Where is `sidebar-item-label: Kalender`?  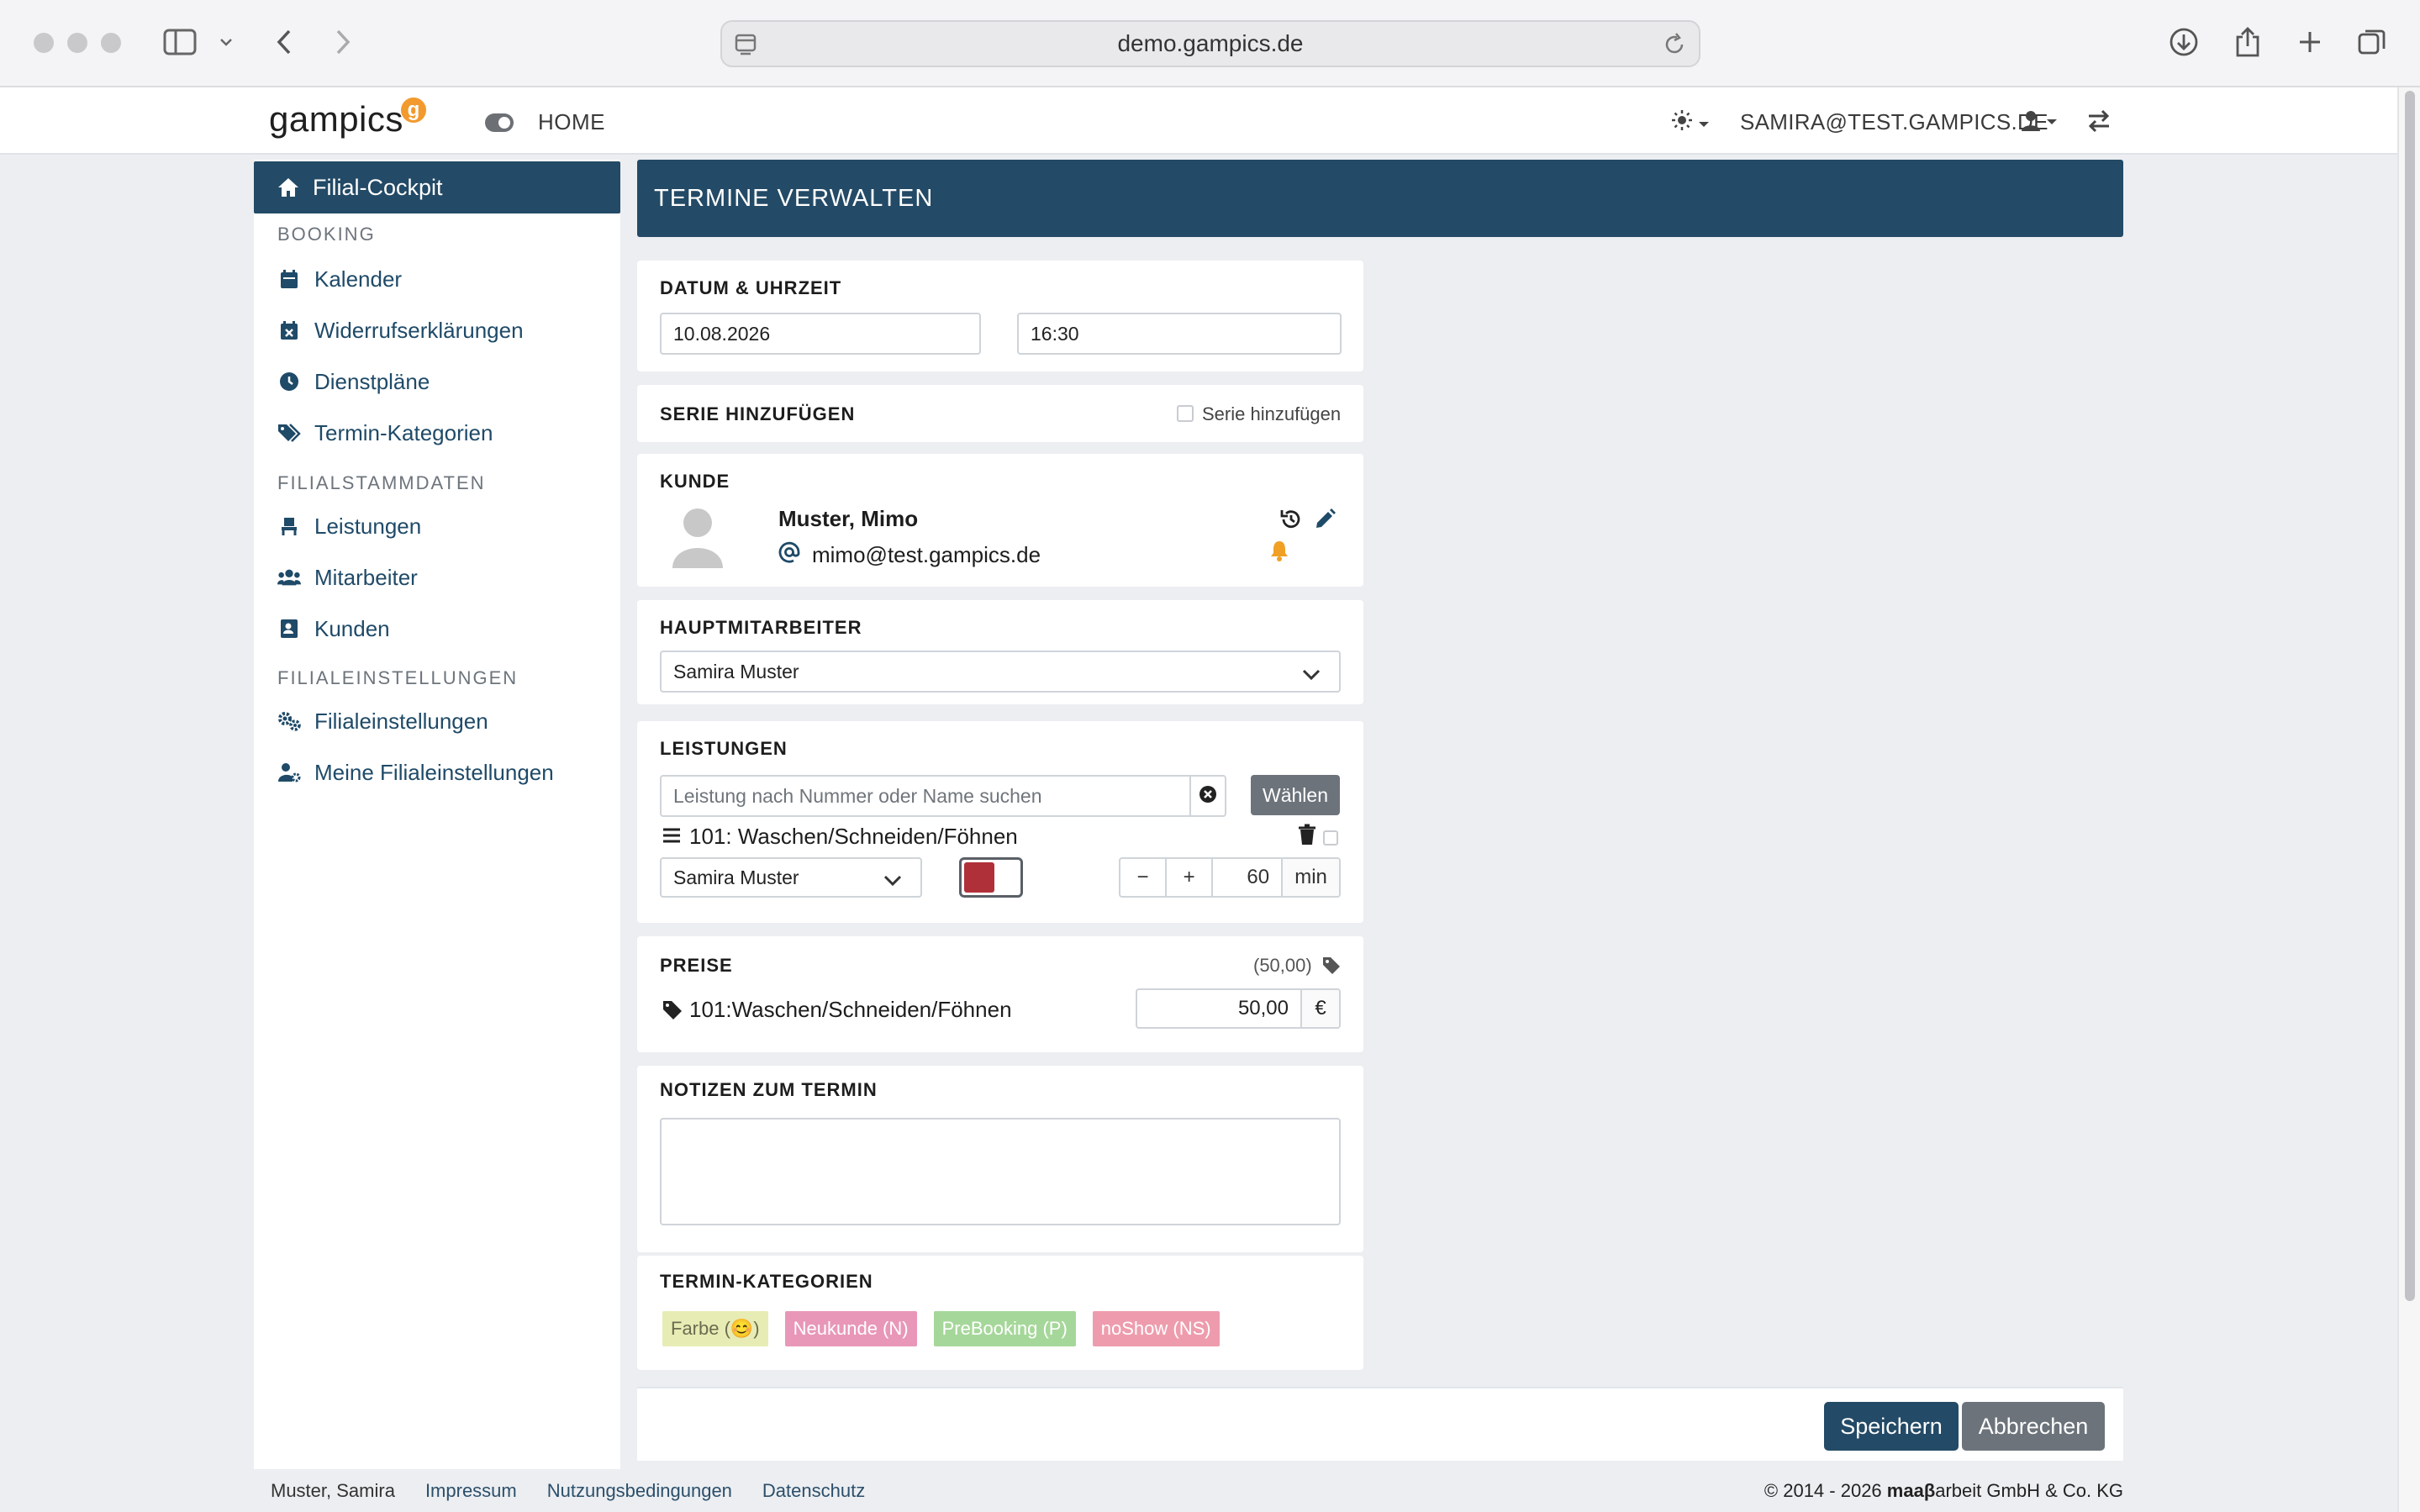
sidebar-item-label: Kalender is located at coordinates (358, 279).